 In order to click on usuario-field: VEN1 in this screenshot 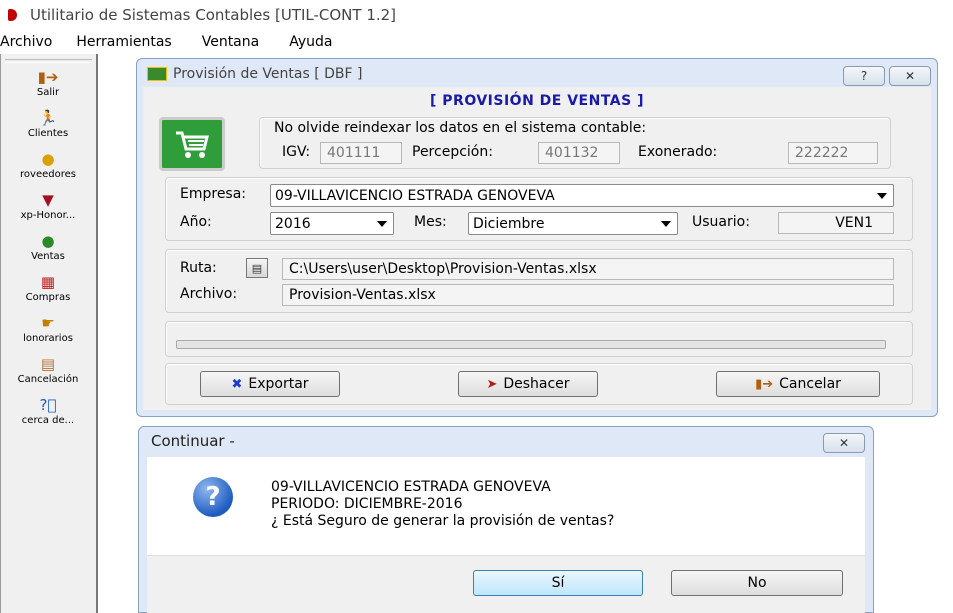, I will do `click(836, 223)`.